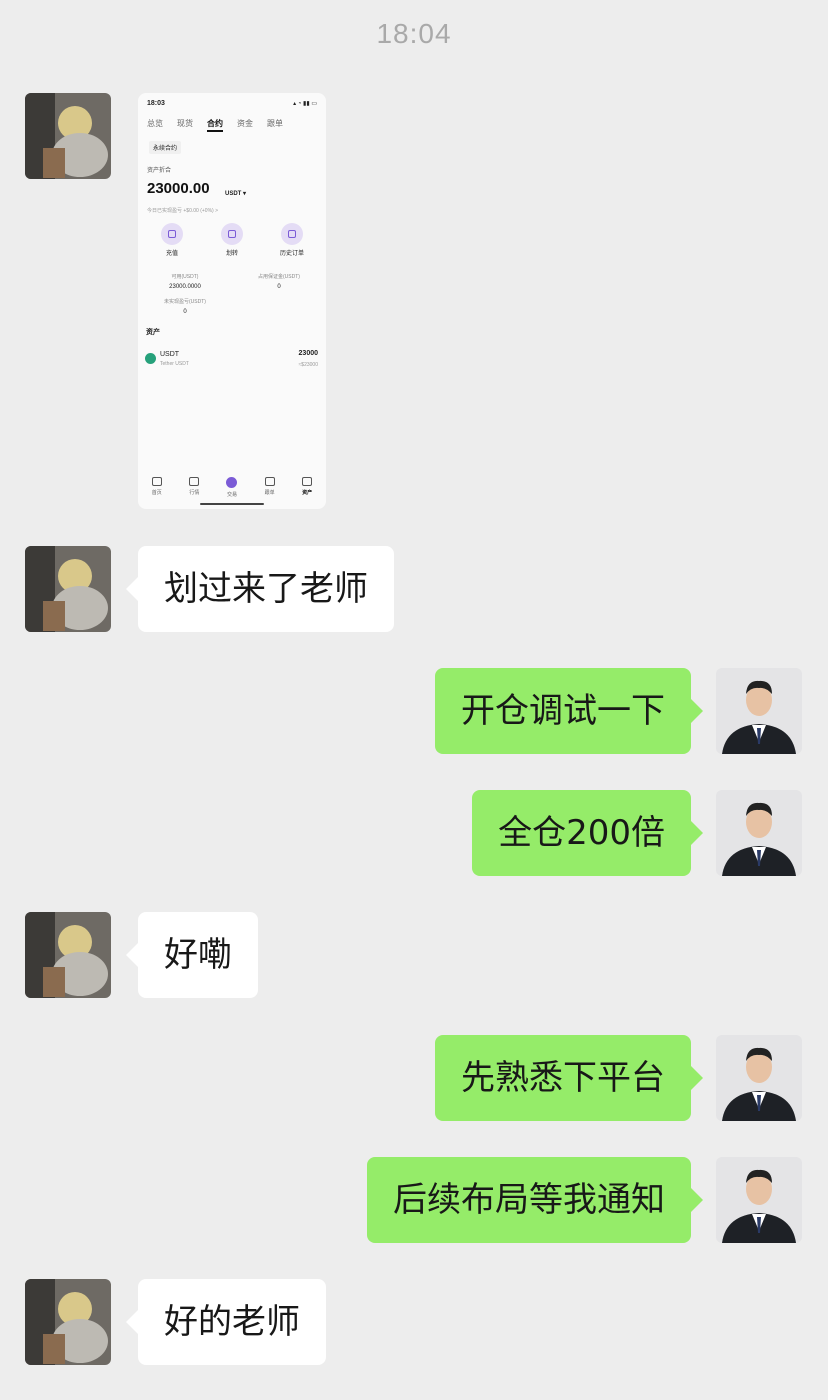  I want to click on deposit-action: 充值, so click(172, 240).